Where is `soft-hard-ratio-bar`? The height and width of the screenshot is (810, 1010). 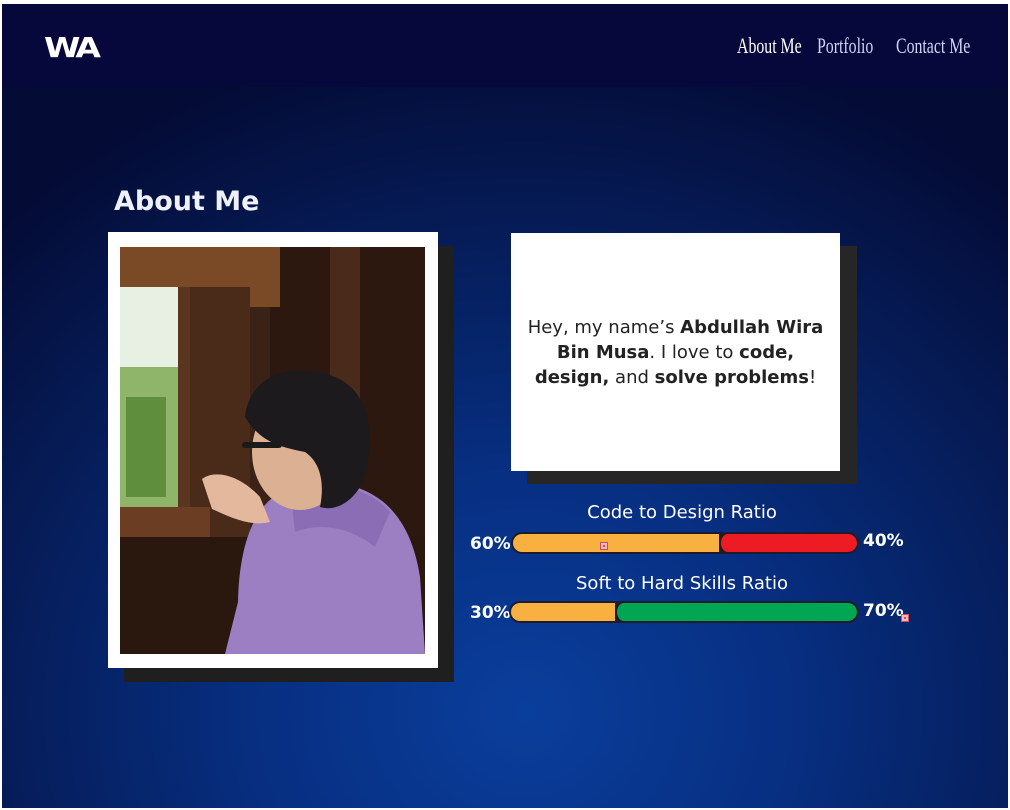 soft-hard-ratio-bar is located at coordinates (684, 612).